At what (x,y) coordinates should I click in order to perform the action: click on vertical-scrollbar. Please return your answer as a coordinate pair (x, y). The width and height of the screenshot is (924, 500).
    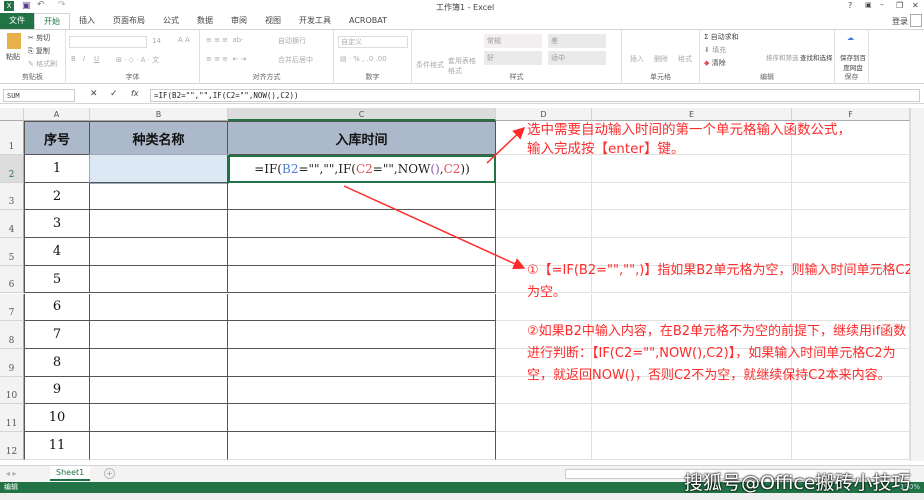
    Looking at the image, I should click on (917, 284).